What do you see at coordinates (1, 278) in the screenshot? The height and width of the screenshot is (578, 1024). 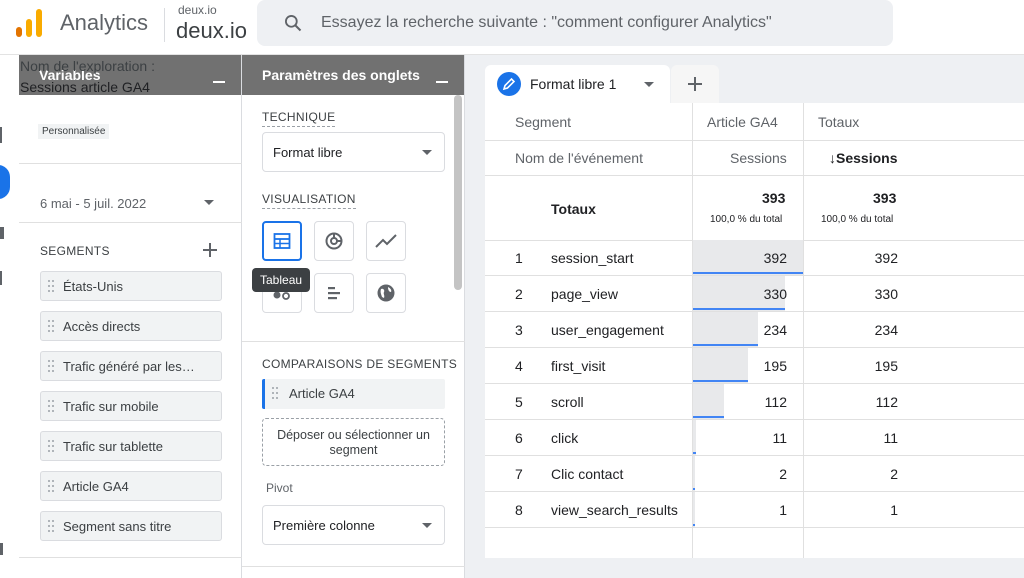 I see `nav-configure-icon` at bounding box center [1, 278].